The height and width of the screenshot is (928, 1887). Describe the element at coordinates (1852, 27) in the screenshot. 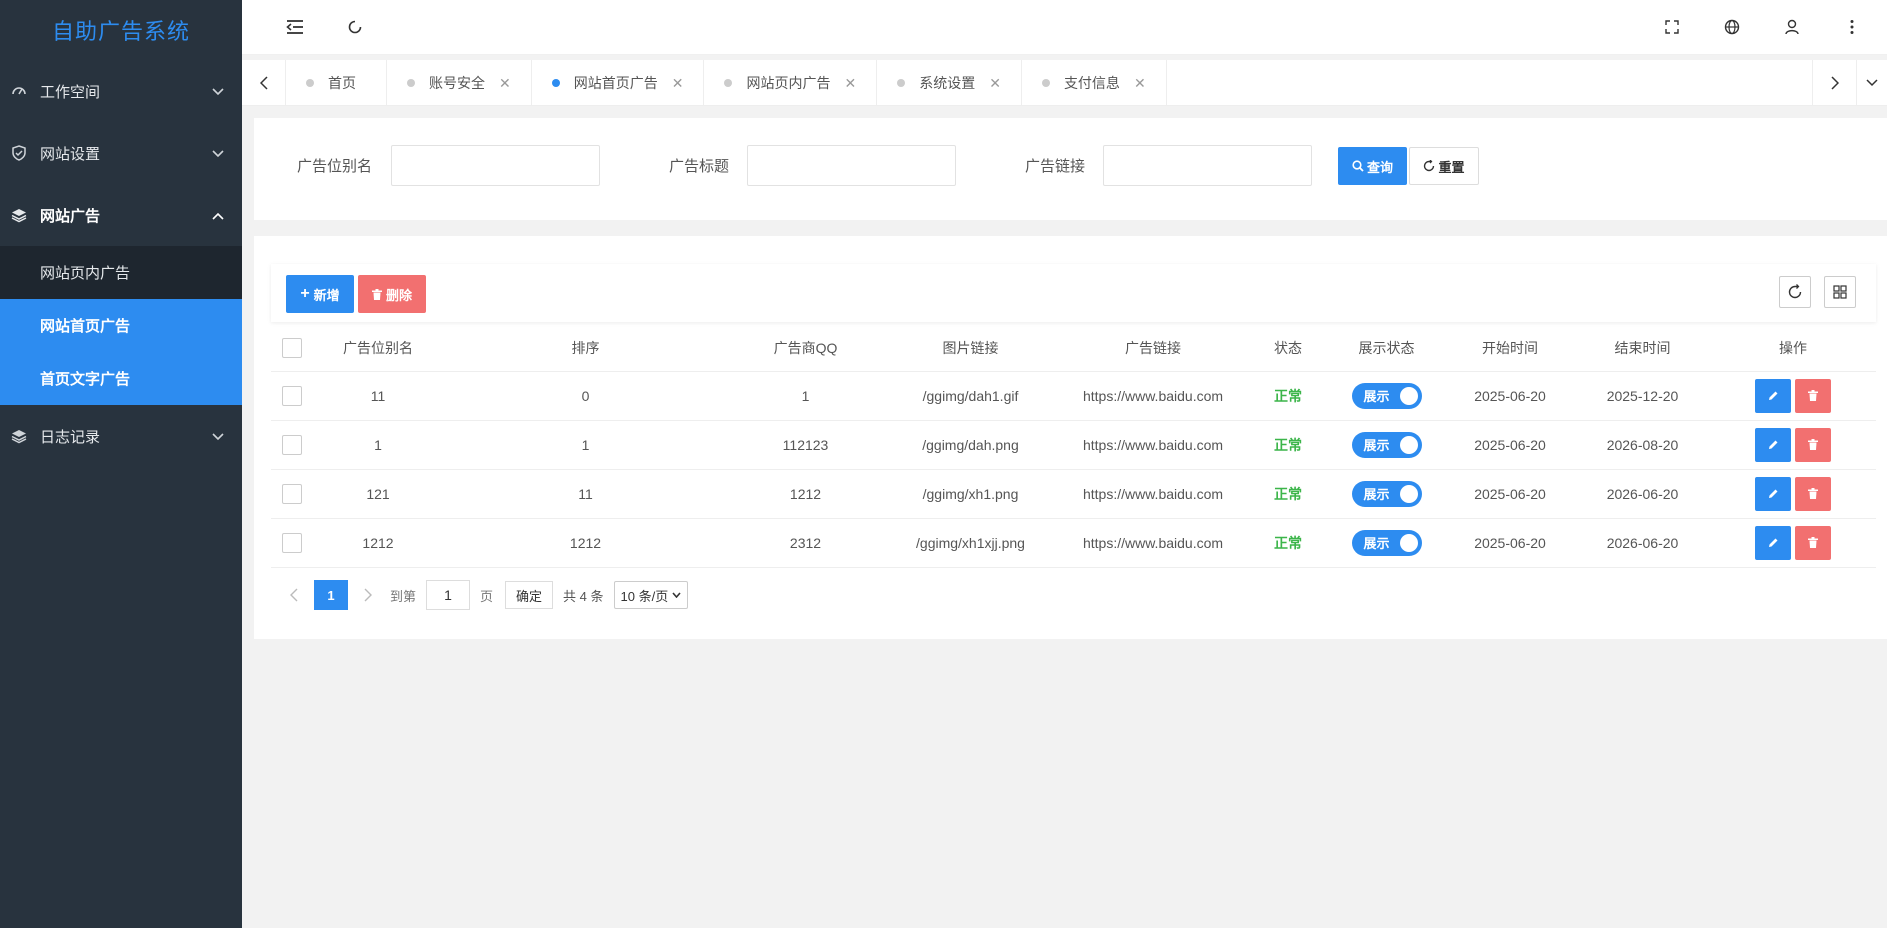

I see `more-vertical-icon` at that location.